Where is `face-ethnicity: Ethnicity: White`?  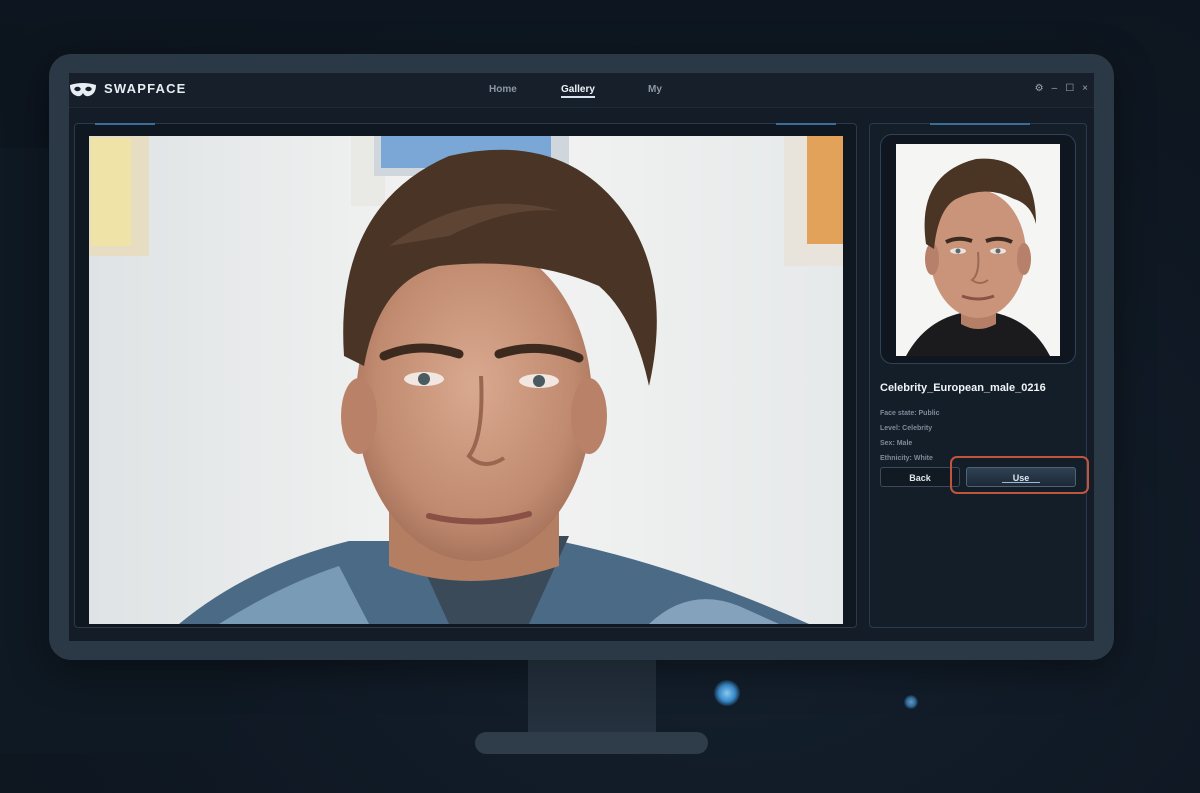 face-ethnicity: Ethnicity: White is located at coordinates (906, 458).